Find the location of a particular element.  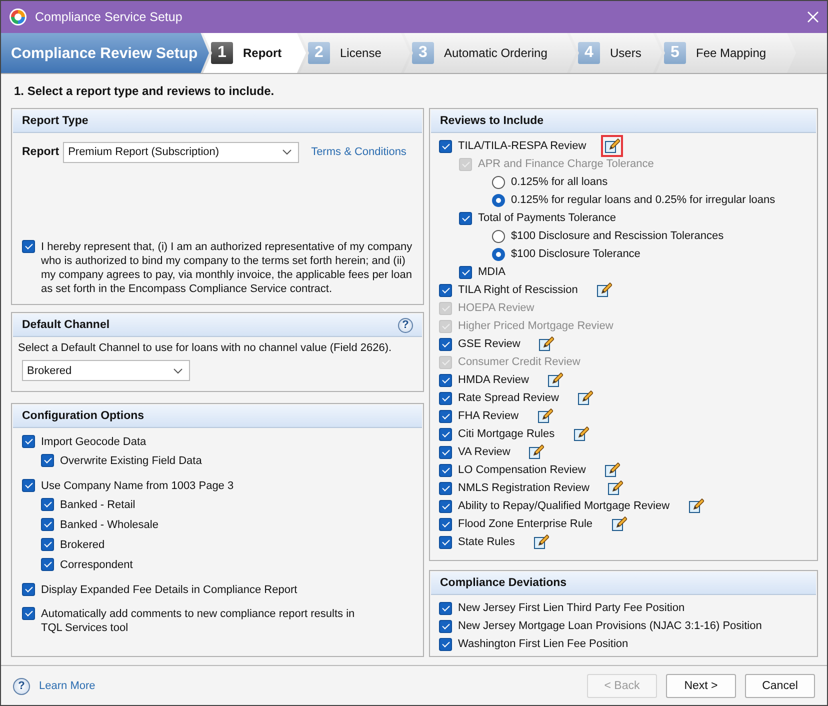

radio-label: 0.125% for all loans is located at coordinates (559, 182).